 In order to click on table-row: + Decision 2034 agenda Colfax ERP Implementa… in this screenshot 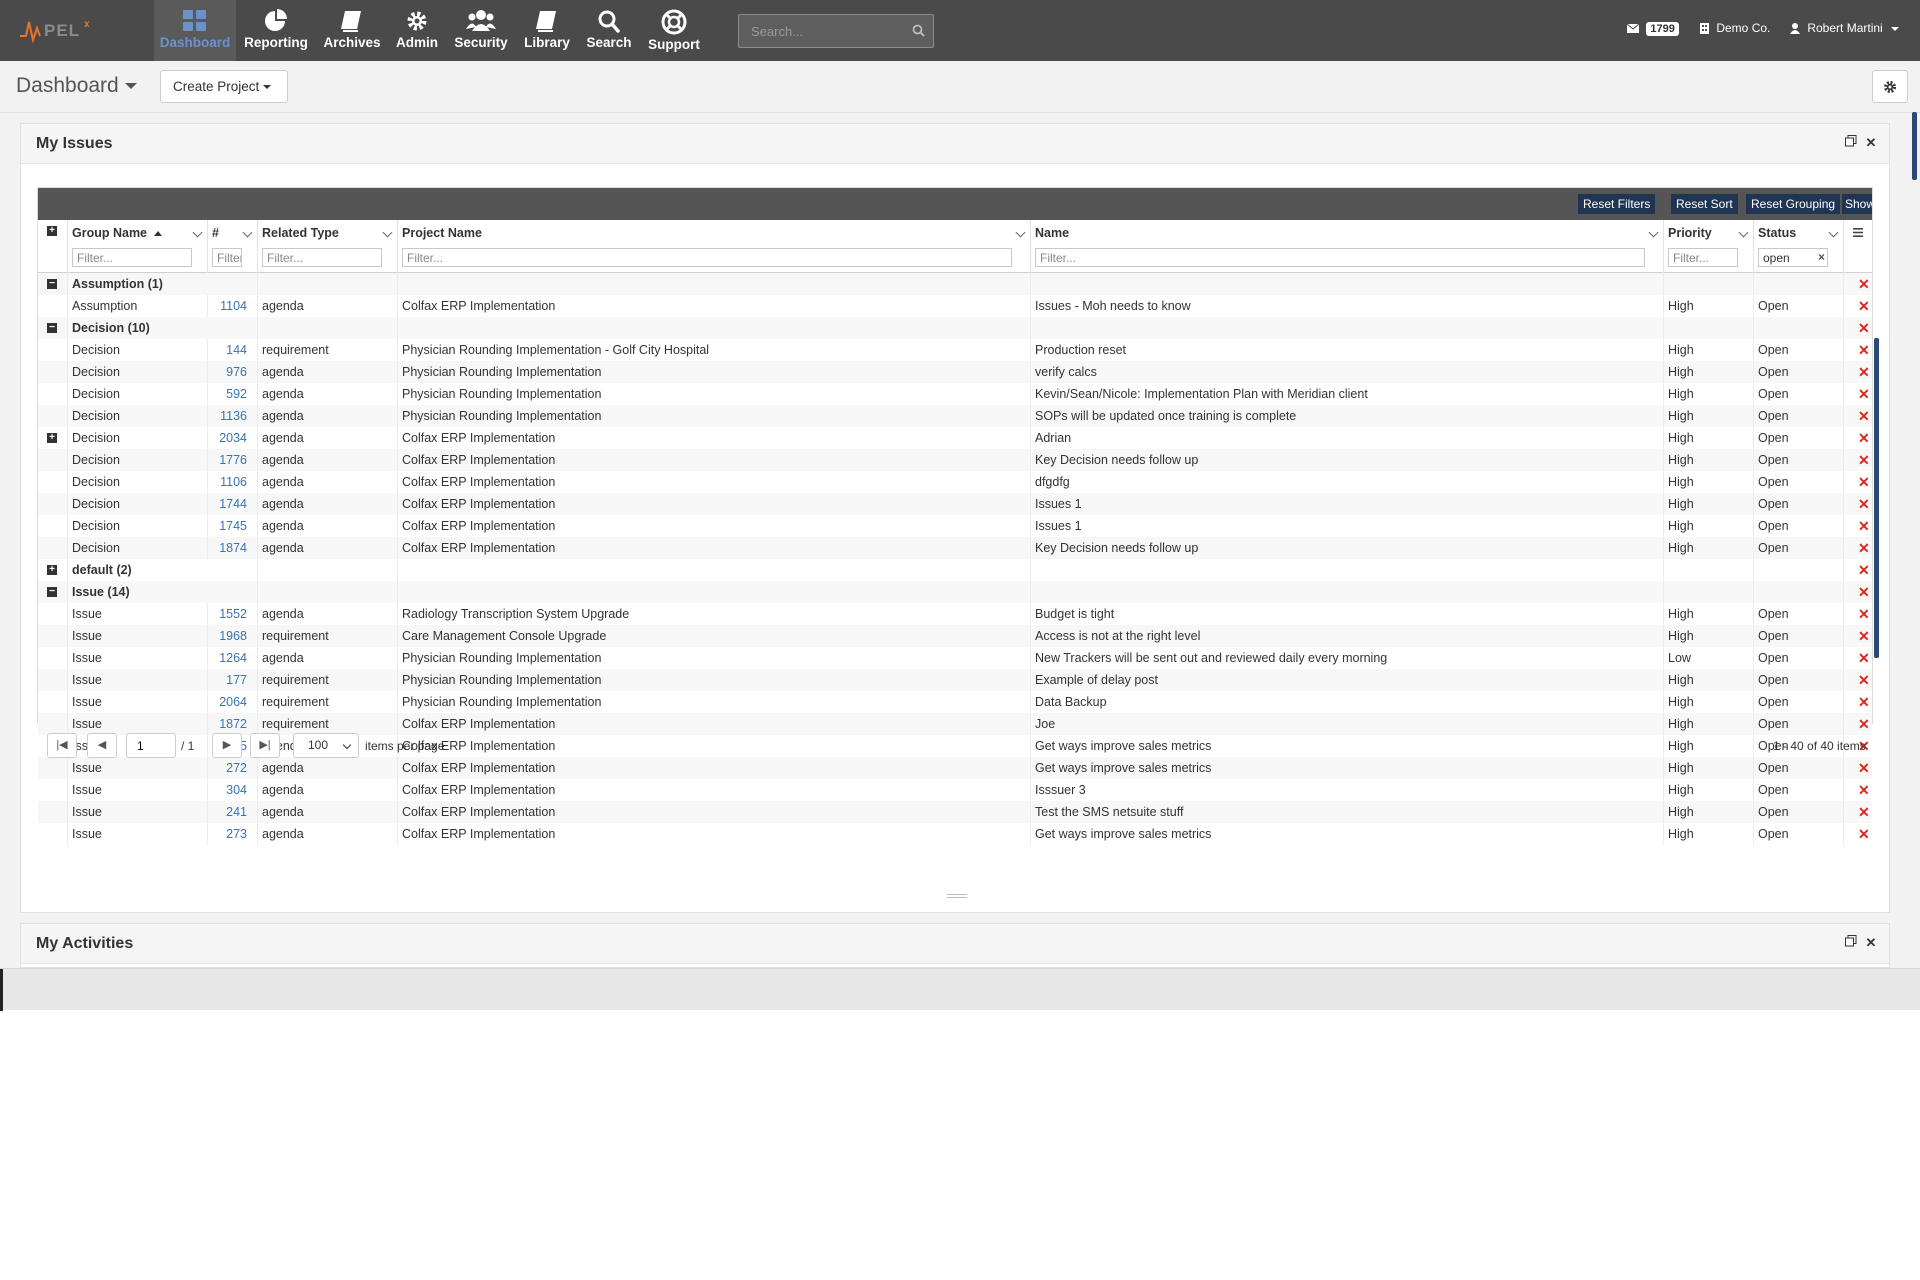, I will do `click(955, 438)`.